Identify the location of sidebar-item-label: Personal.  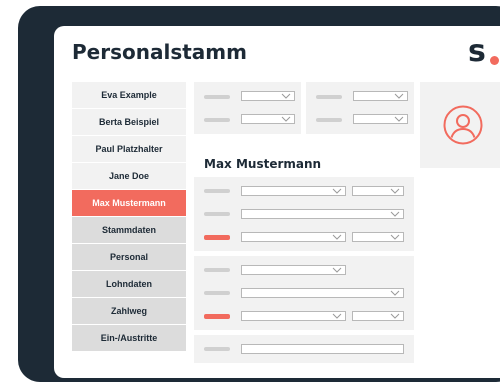
(129, 257).